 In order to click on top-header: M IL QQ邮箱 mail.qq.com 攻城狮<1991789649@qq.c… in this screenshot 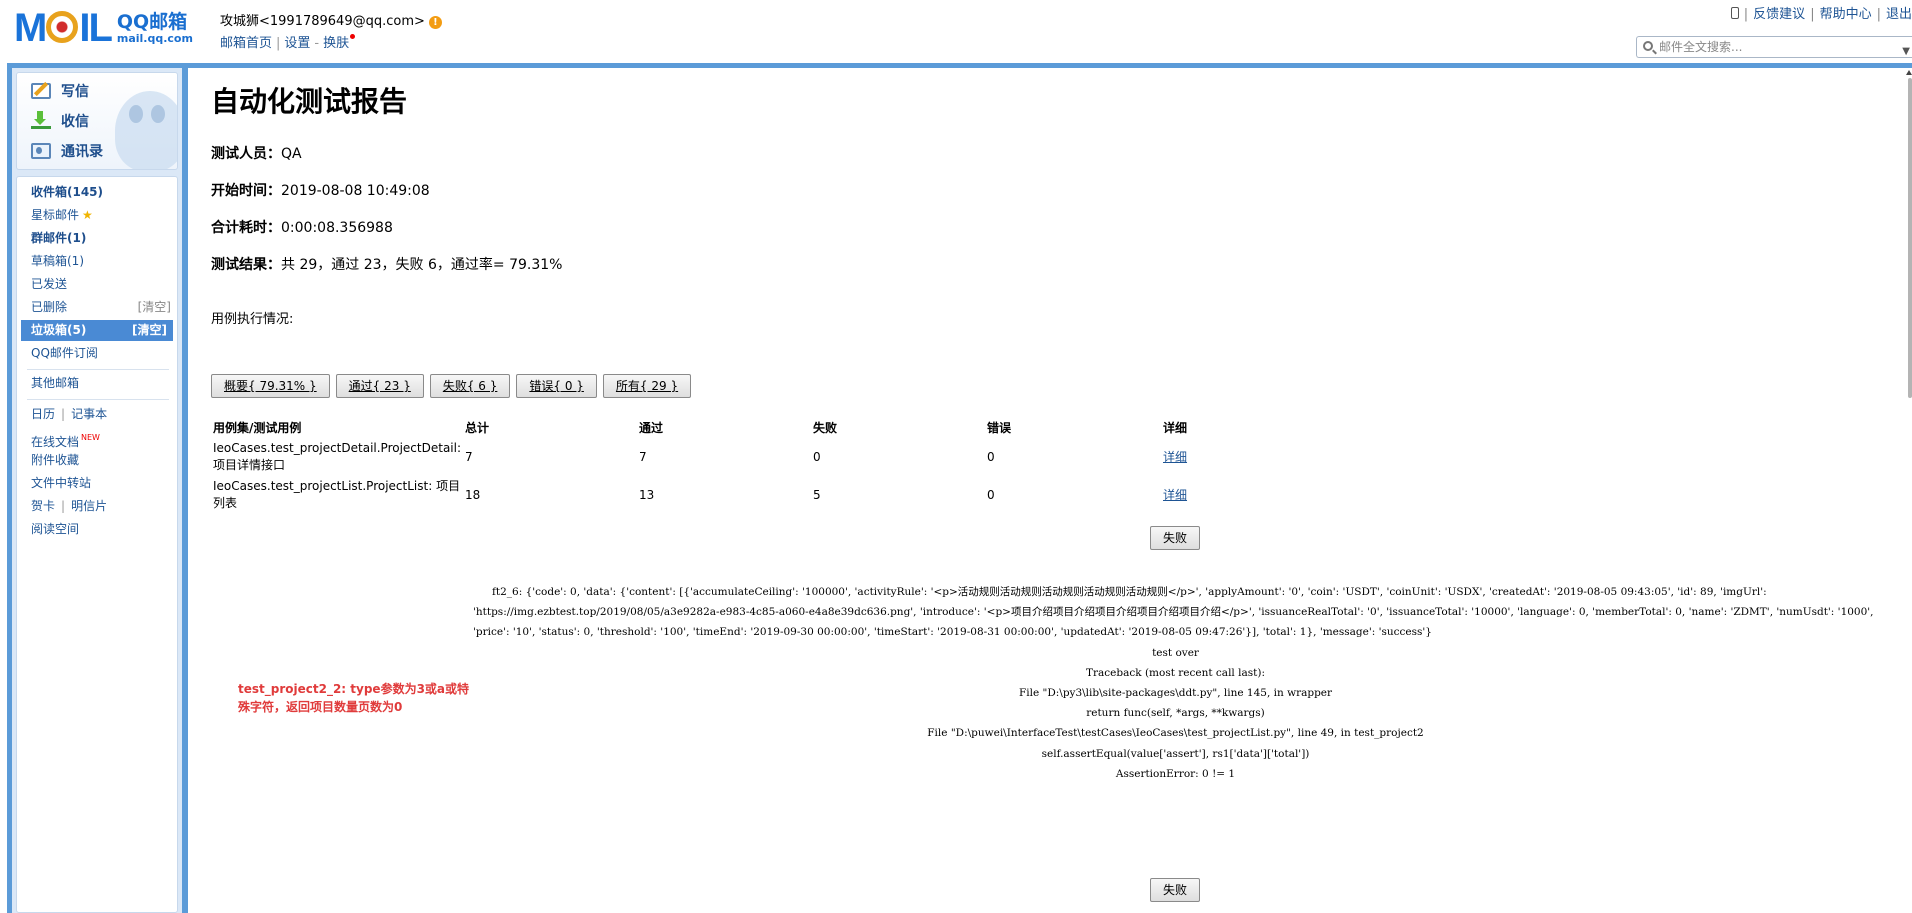, I will do `click(956, 32)`.